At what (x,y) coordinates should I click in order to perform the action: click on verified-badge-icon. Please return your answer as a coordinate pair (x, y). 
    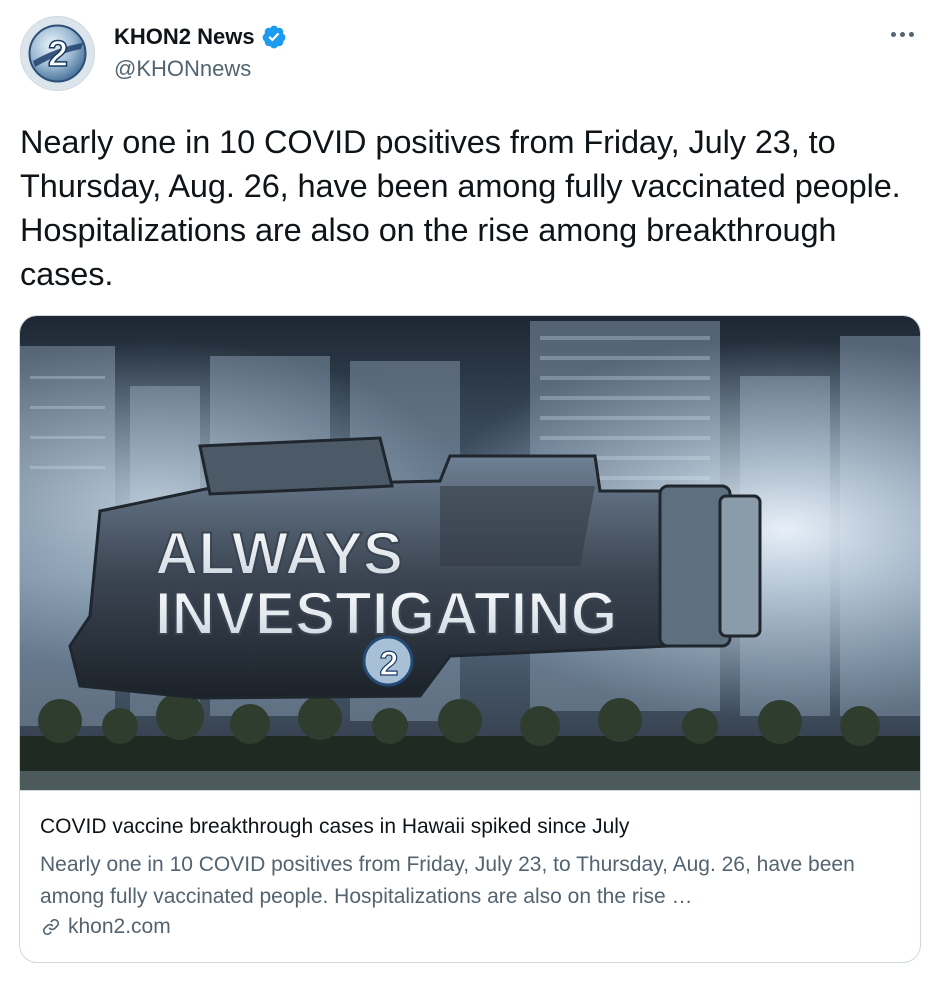
    Looking at the image, I should click on (273, 37).